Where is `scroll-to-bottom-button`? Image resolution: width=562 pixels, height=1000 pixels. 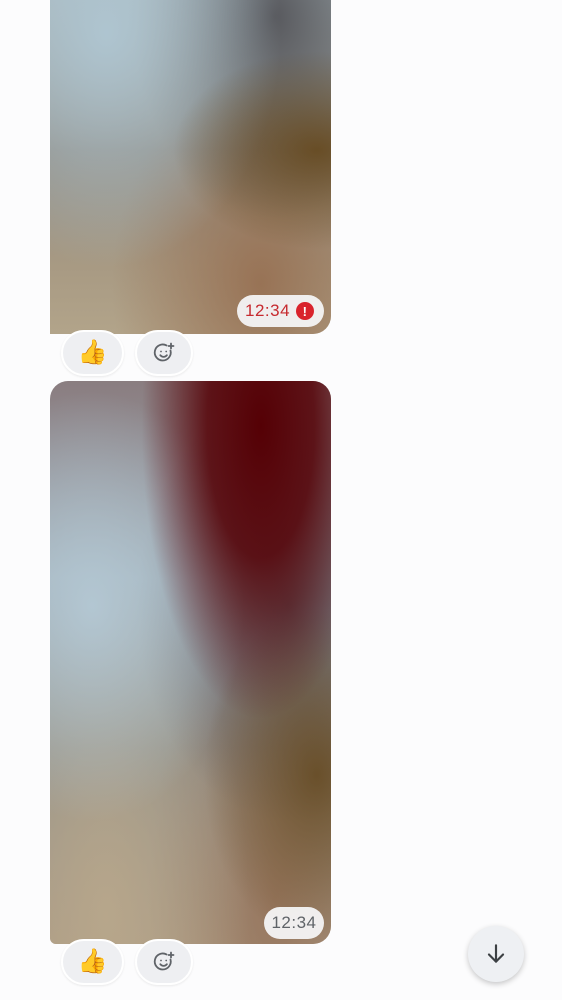 scroll-to-bottom-button is located at coordinates (496, 954).